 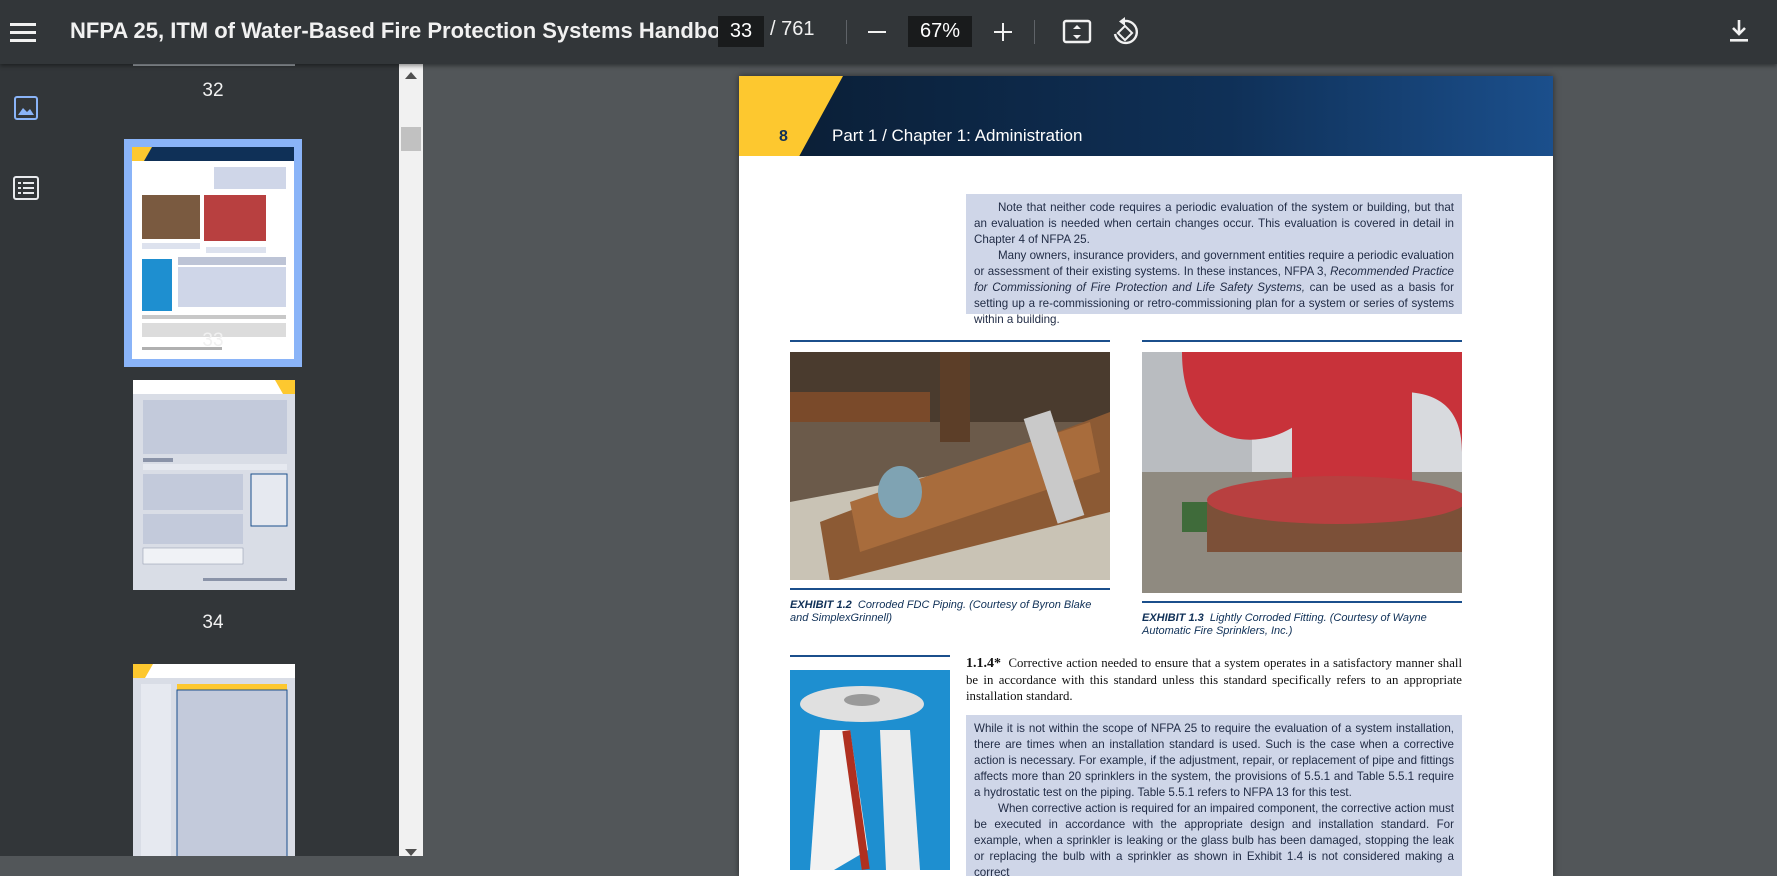 I want to click on outline-view-icon, so click(x=26, y=188).